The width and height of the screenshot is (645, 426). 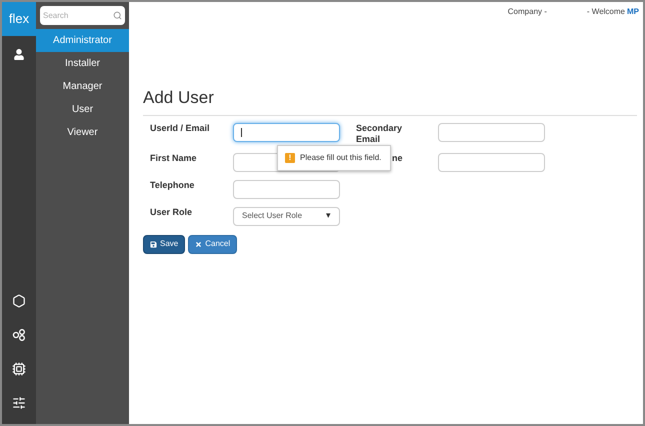 I want to click on welcome-text: - Welcome, so click(x=605, y=12).